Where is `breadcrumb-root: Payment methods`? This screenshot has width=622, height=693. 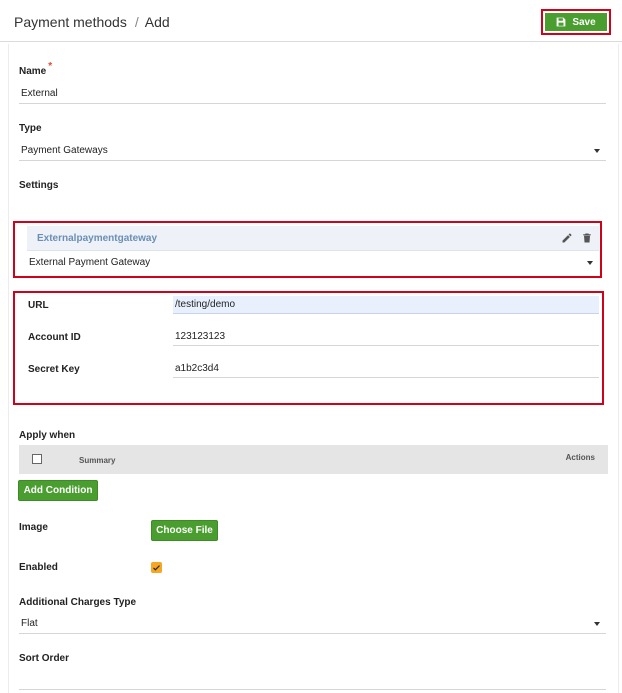
breadcrumb-root: Payment methods is located at coordinates (70, 22).